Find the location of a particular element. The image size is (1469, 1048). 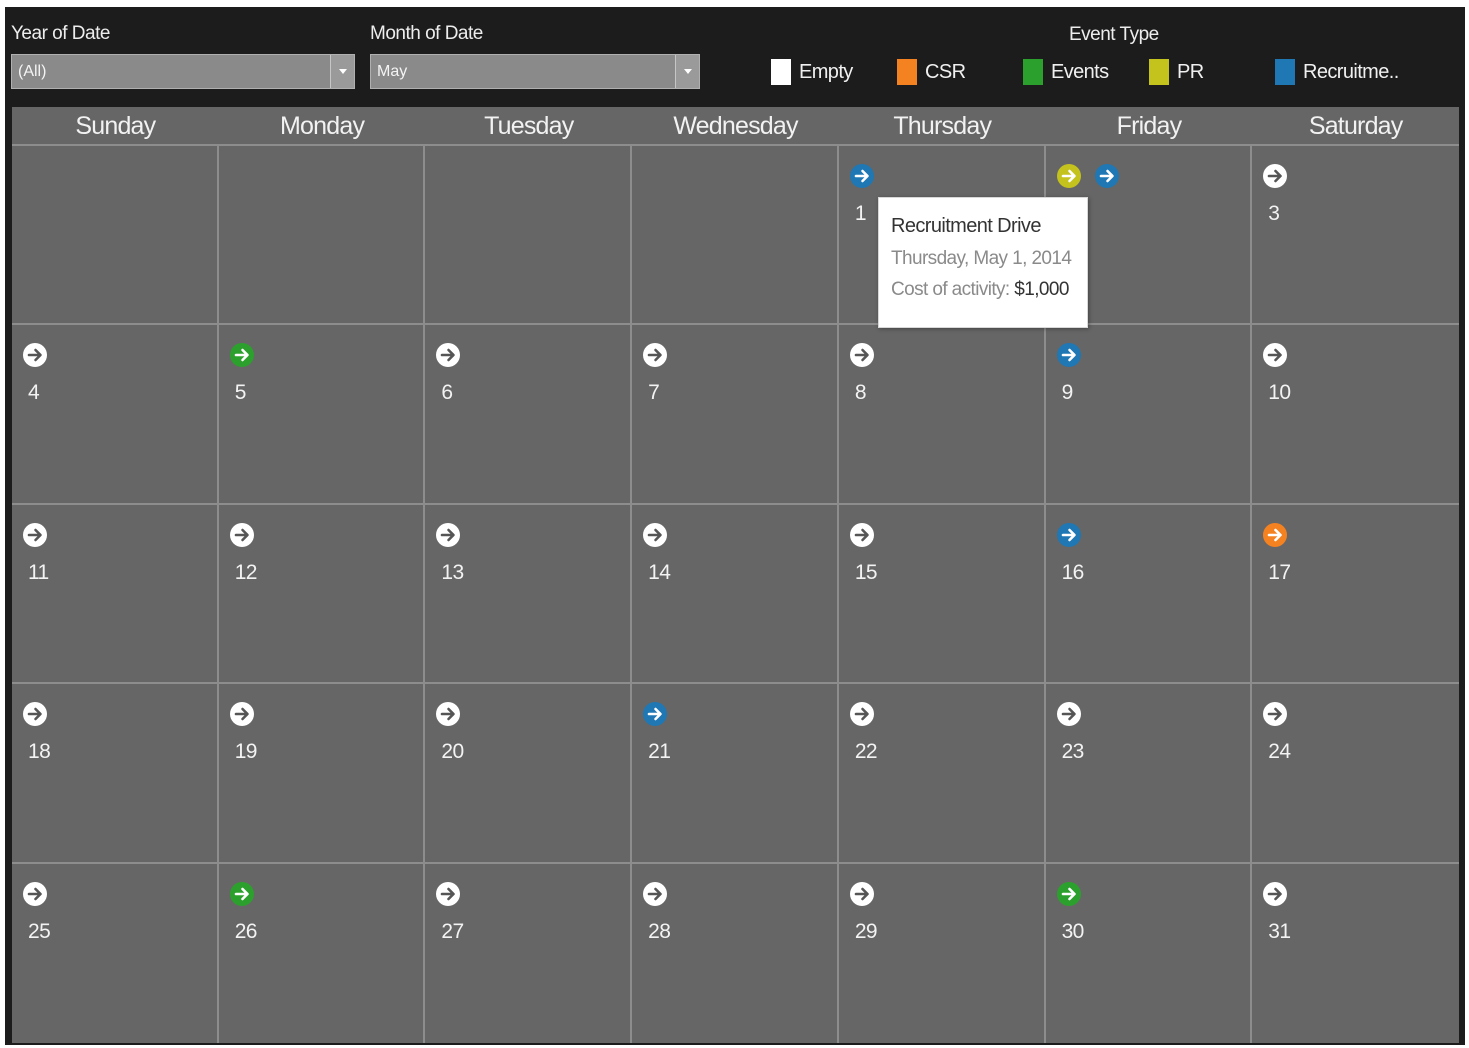

weekday-wednesday: Wednesday is located at coordinates (735, 126).